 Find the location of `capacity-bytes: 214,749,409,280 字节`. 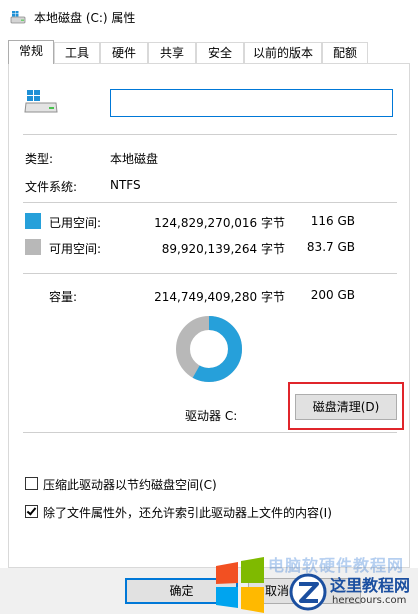

capacity-bytes: 214,749,409,280 字节 is located at coordinates (219, 297).